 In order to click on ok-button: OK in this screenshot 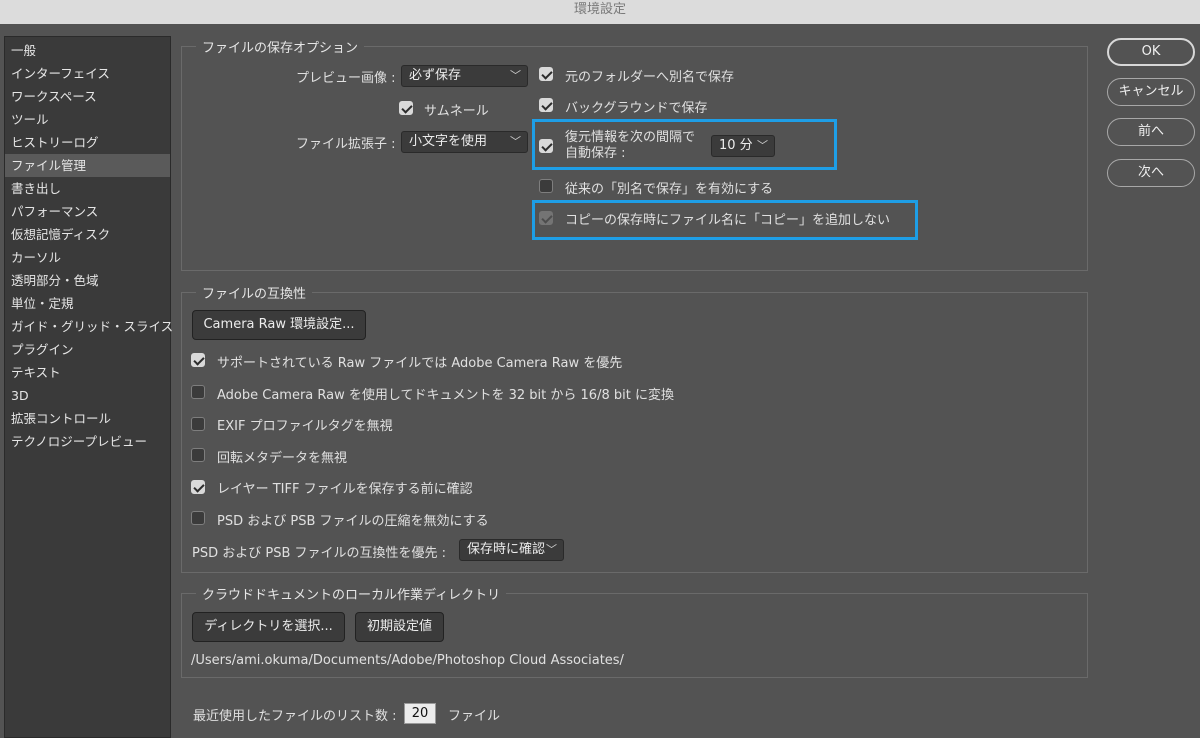, I will do `click(1151, 52)`.